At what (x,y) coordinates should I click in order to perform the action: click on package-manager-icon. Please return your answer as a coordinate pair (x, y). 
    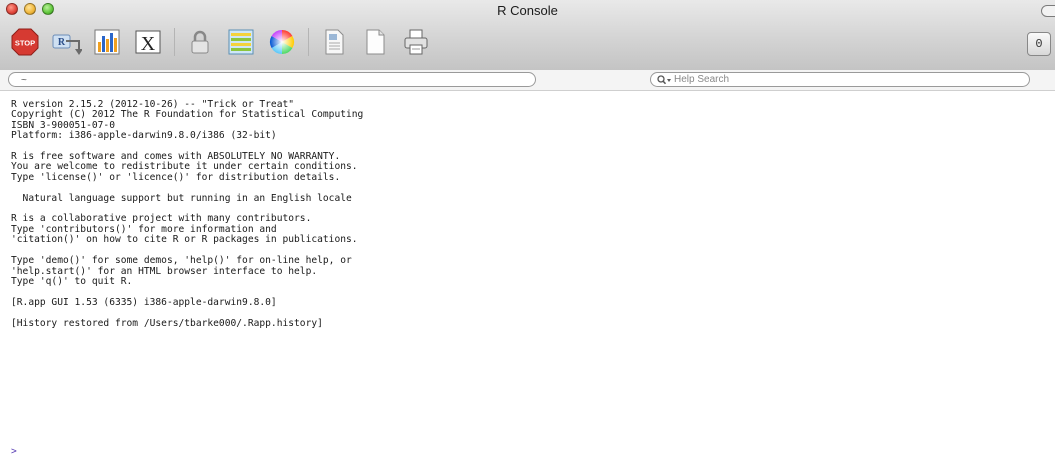
    Looking at the image, I should click on (241, 42).